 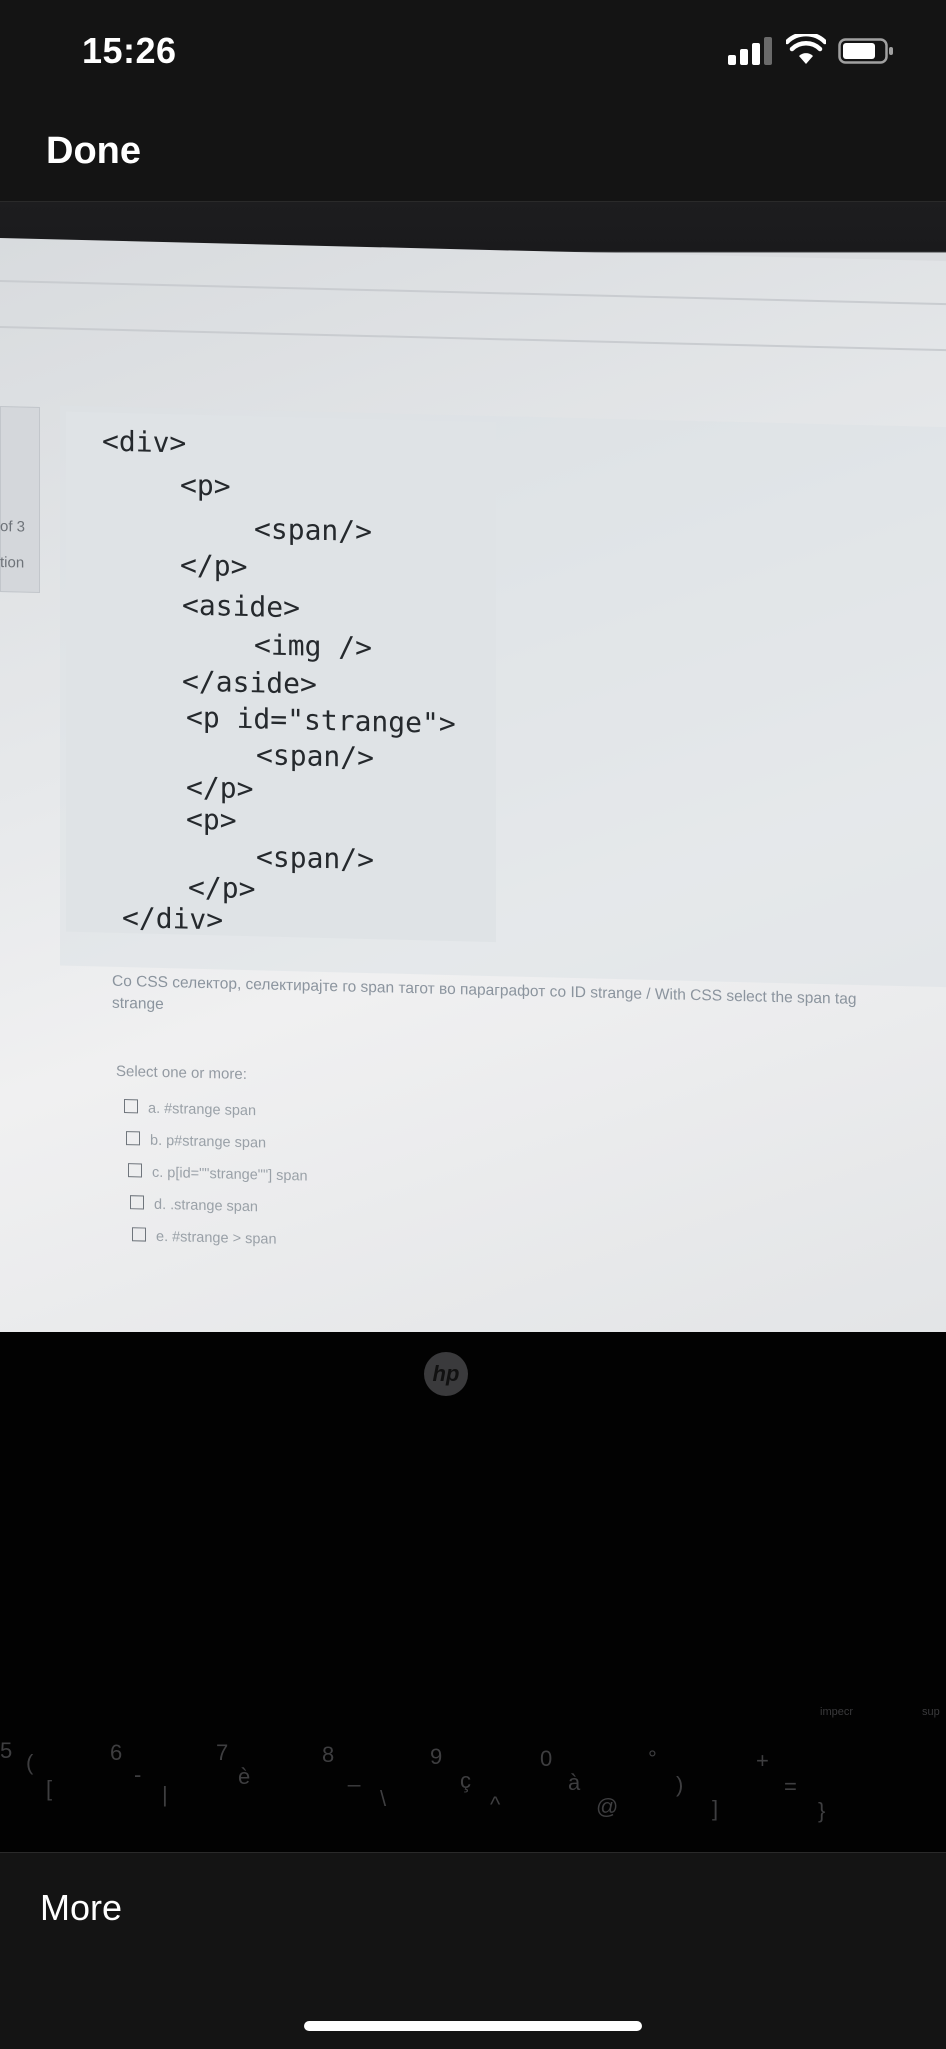 What do you see at coordinates (49, 1788) in the screenshot?
I see `keyboard-key-label: [` at bounding box center [49, 1788].